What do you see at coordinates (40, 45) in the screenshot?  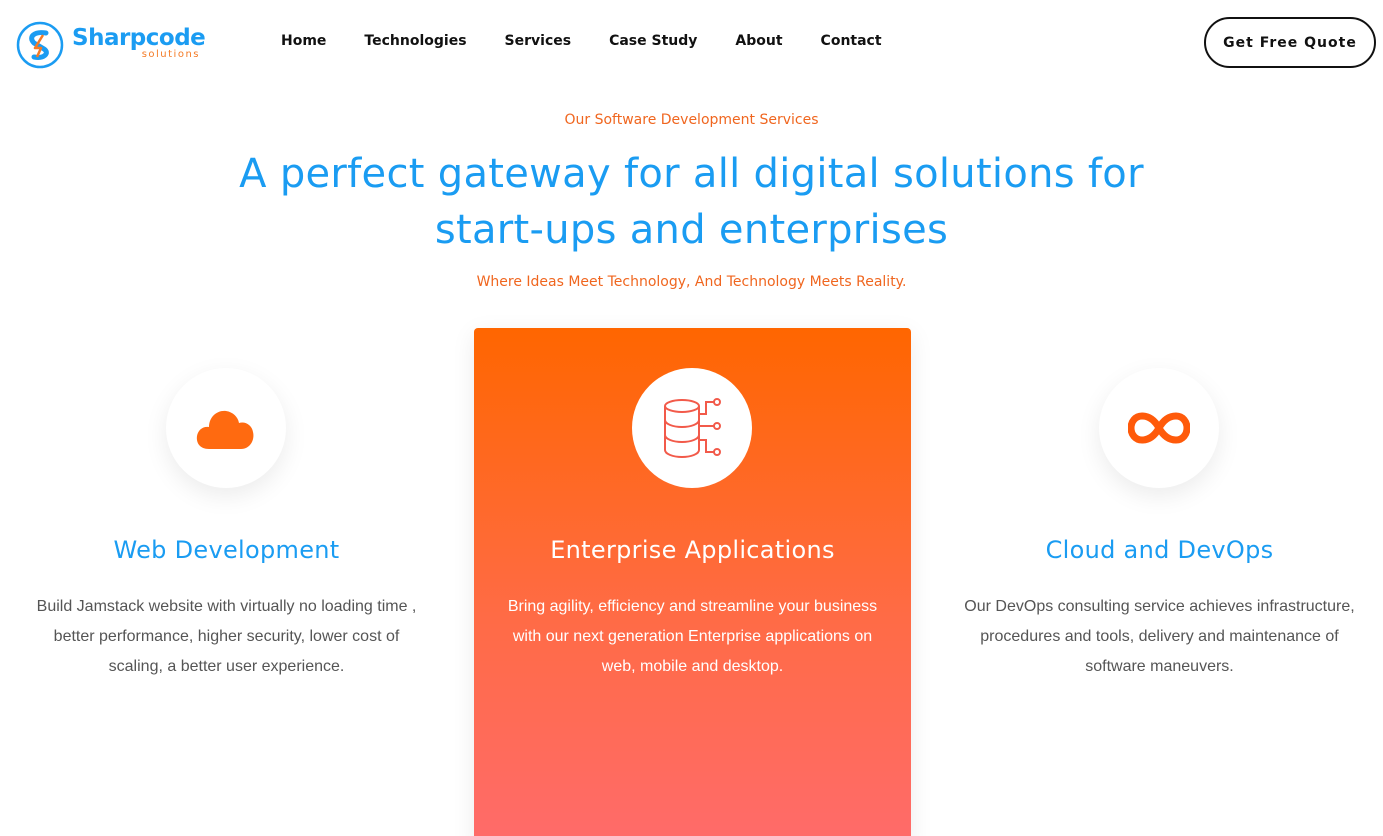 I see `logo-icon` at bounding box center [40, 45].